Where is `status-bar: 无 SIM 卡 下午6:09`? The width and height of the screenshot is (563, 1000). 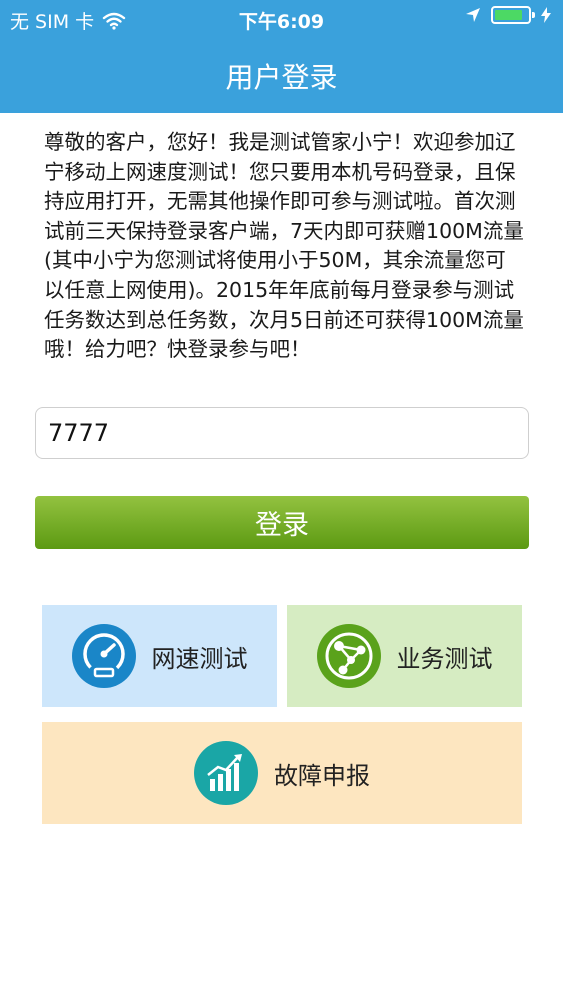
status-bar: 无 SIM 卡 下午6:09 is located at coordinates (281, 19).